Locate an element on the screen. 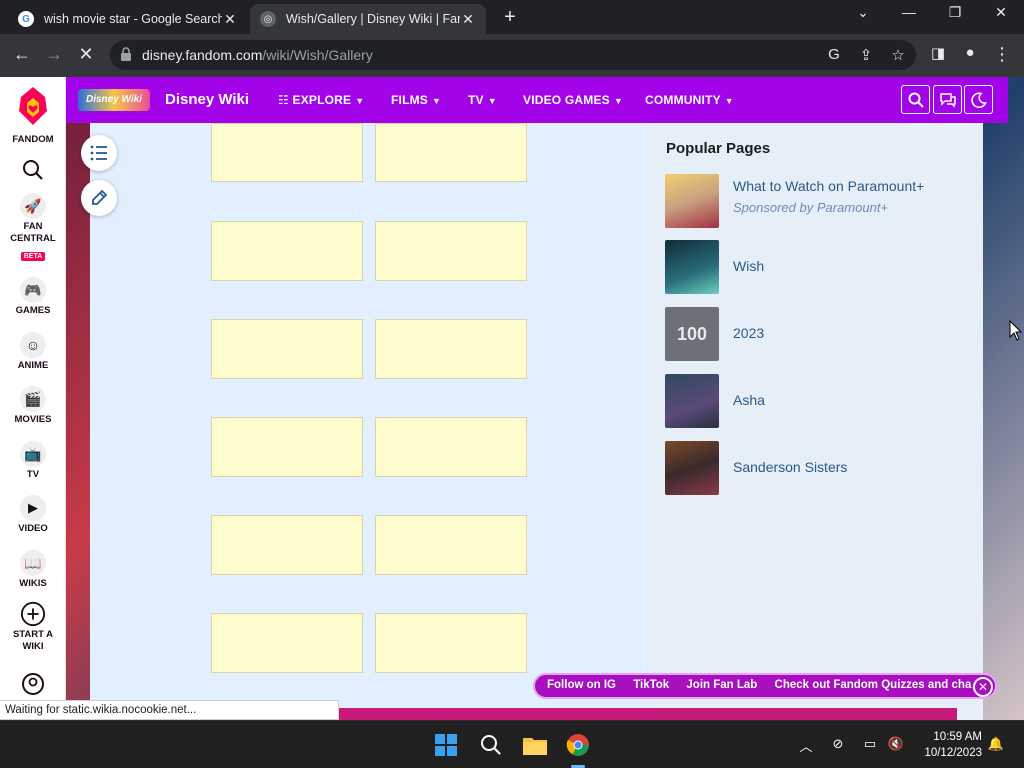  profile-icon: ● is located at coordinates (970, 52).